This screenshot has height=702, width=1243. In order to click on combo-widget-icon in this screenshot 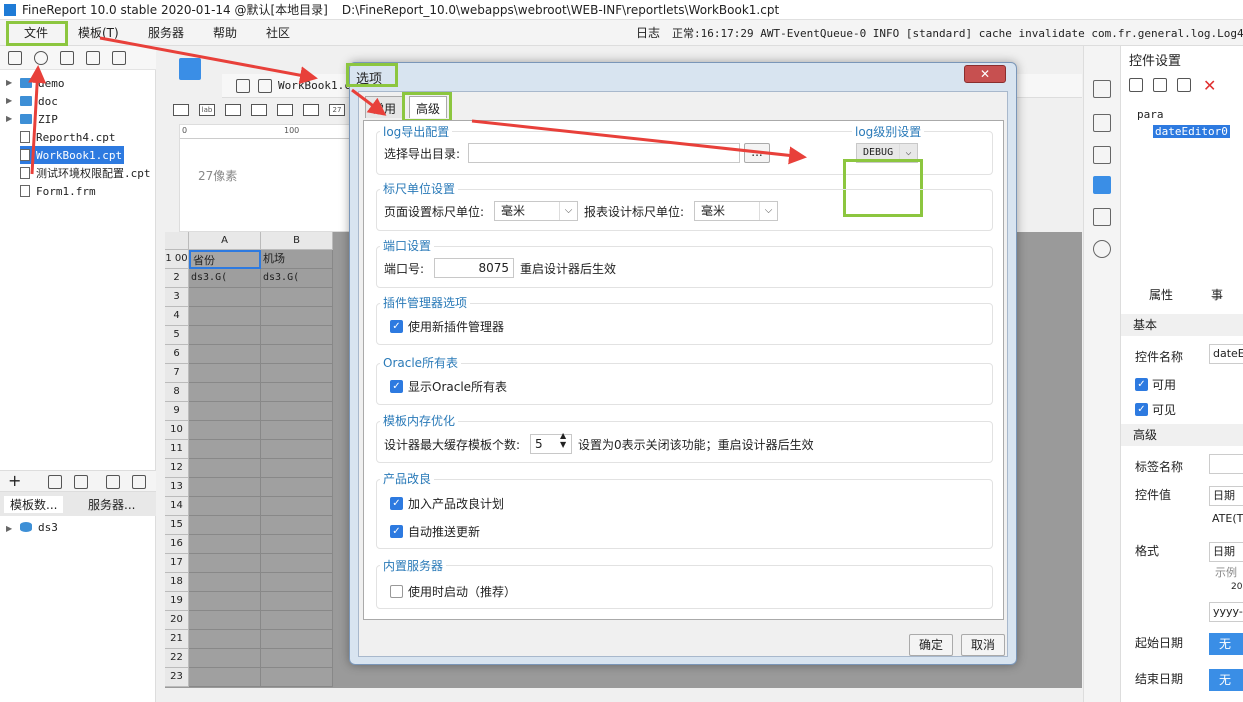, I will do `click(259, 110)`.